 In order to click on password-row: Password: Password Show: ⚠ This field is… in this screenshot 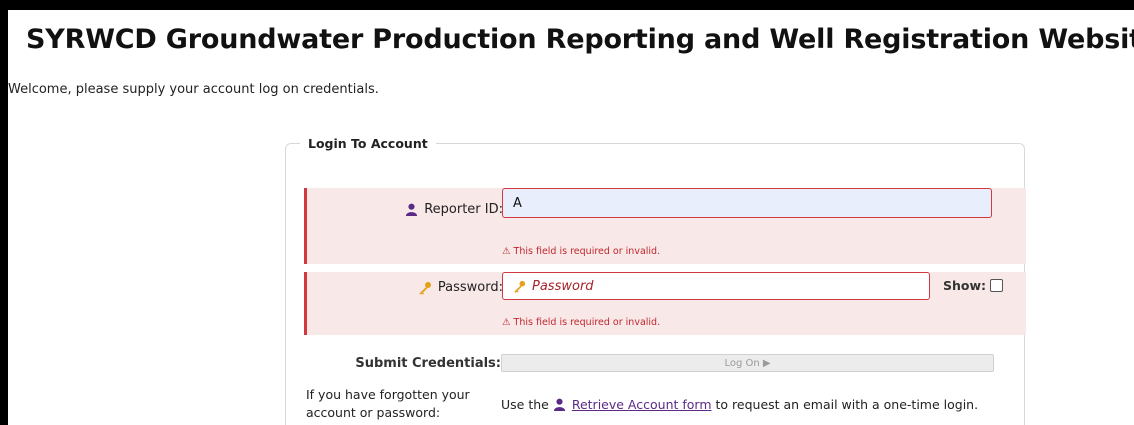, I will do `click(665, 303)`.